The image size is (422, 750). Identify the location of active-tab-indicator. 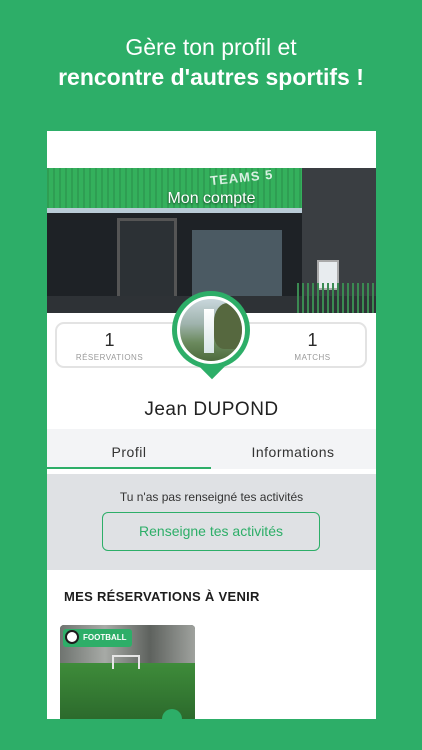
(129, 468).